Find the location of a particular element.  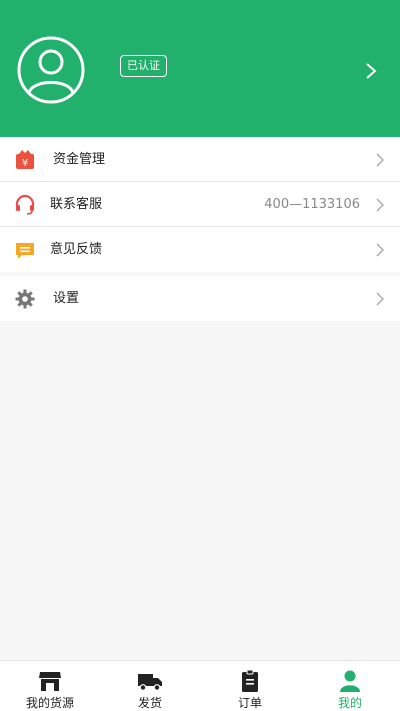

tab-label: 我的货源 is located at coordinates (49, 703).